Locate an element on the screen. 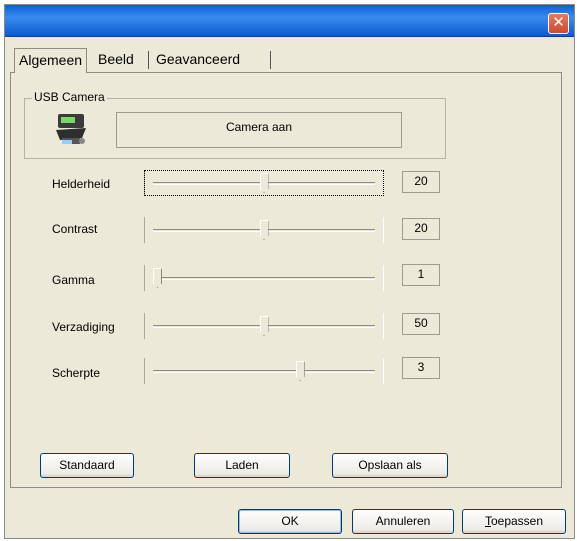 The width and height of the screenshot is (577, 541). brightness-slider is located at coordinates (264, 183).